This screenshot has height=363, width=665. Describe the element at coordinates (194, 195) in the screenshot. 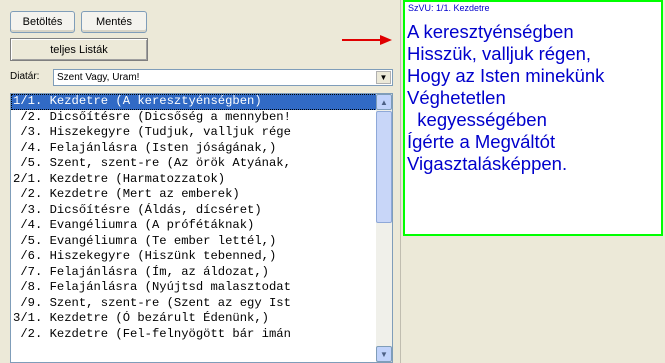

I see `list-item: /2. Kezdetre (Mert az emberek)` at that location.